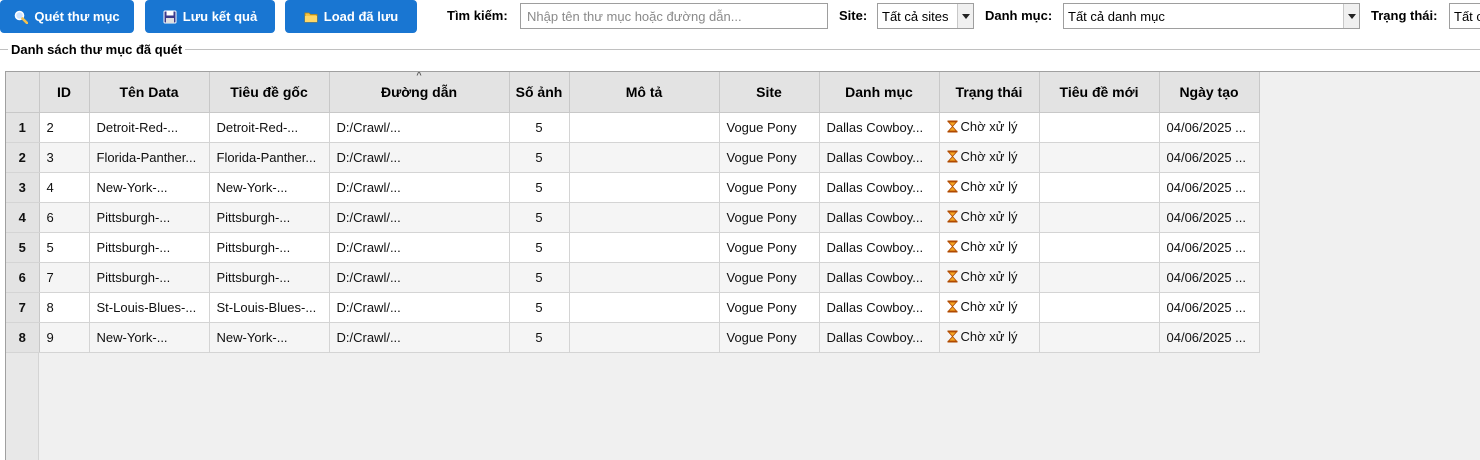  I want to click on row-header: 5, so click(23, 247).